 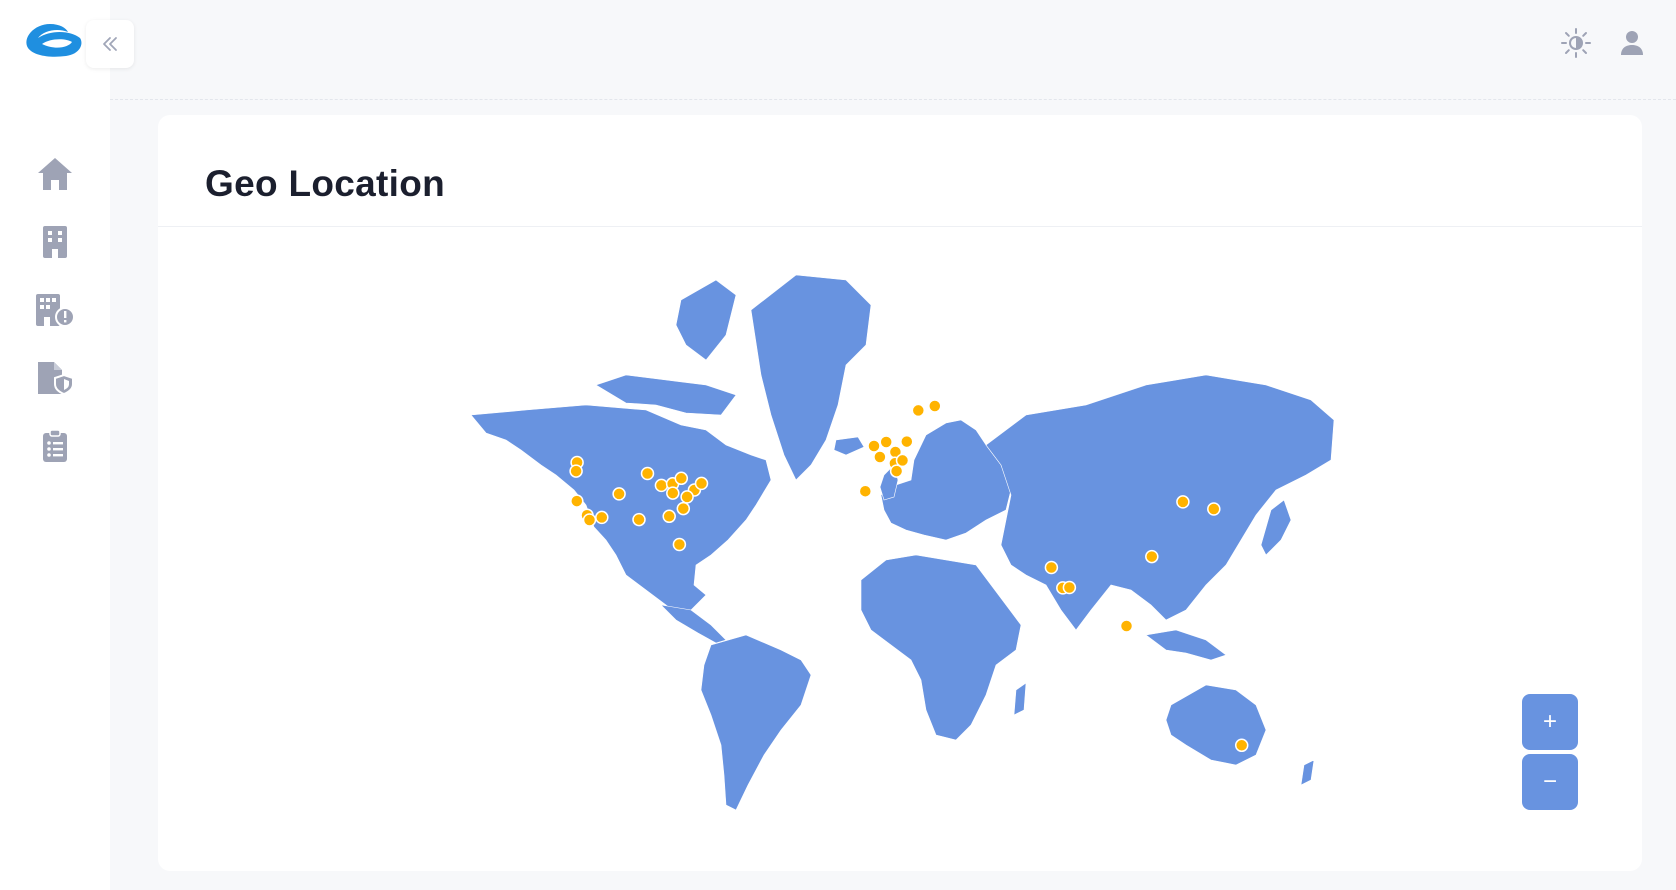 I want to click on building-icon, so click(x=55, y=242).